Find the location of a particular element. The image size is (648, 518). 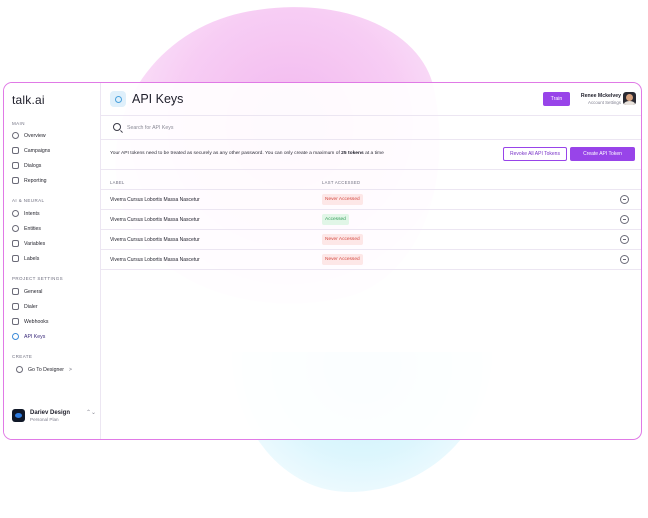

sidebar-item-label: Campaigns is located at coordinates (37, 150).